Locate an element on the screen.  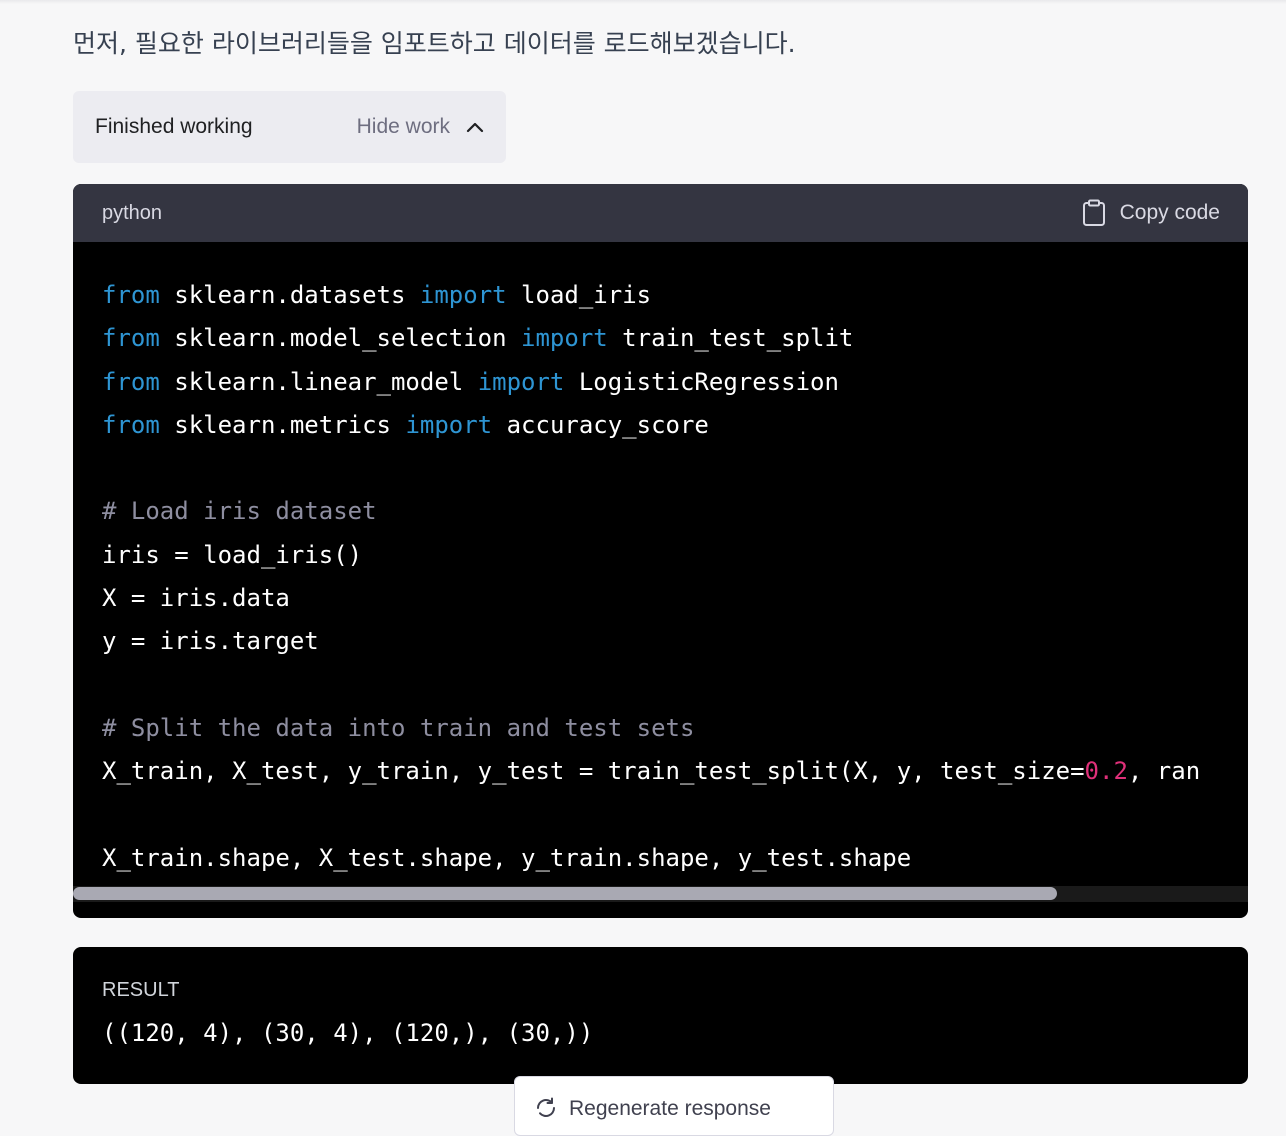
copy-code-button: Copy code is located at coordinates (1151, 213).